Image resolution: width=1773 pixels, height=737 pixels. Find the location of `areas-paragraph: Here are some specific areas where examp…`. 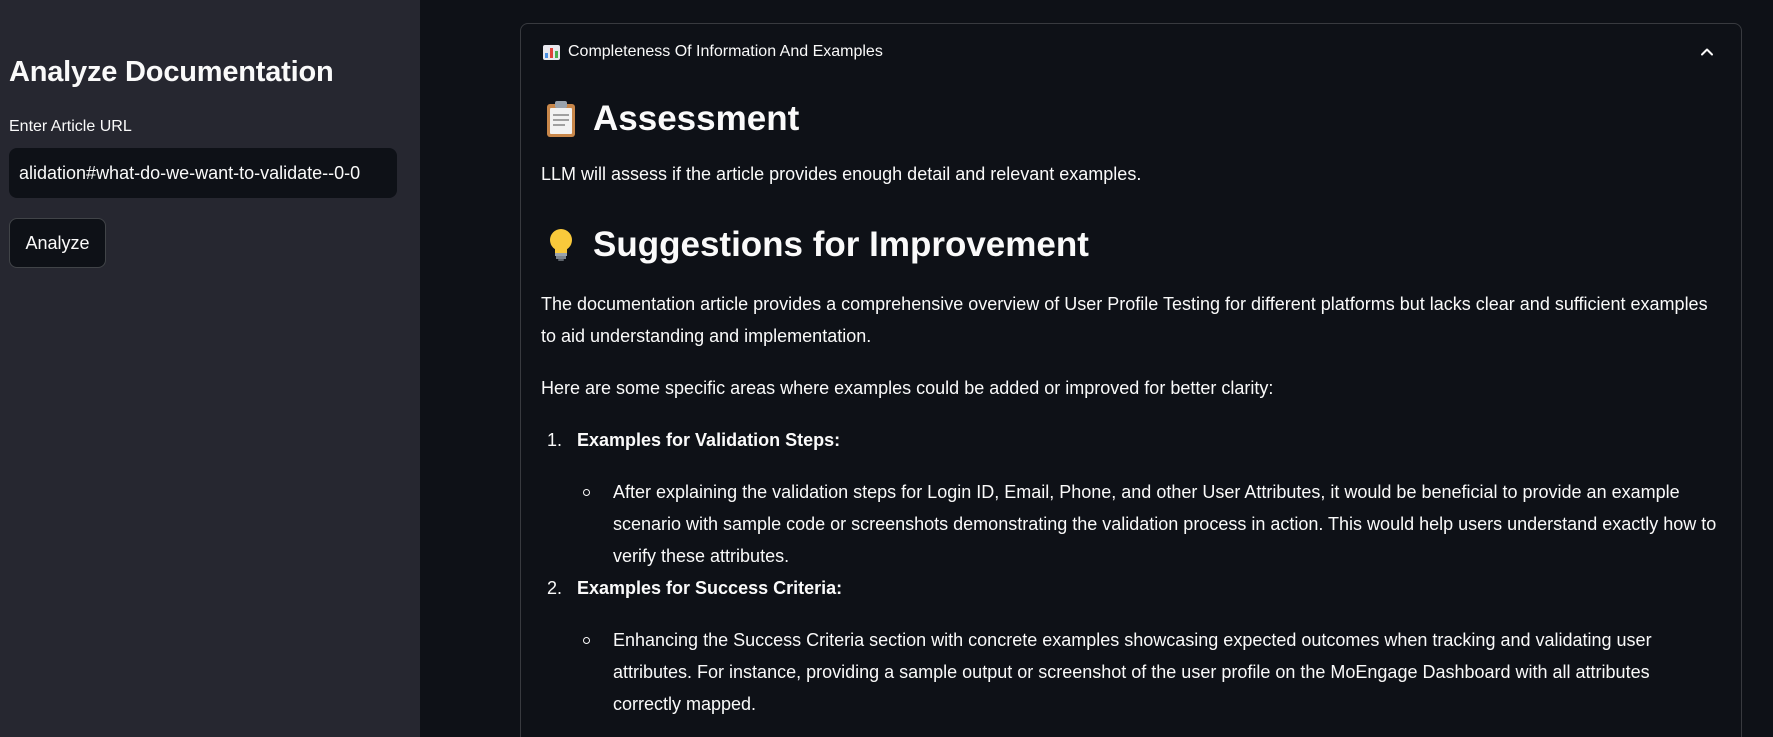

areas-paragraph: Here are some specific areas where examp… is located at coordinates (907, 388).